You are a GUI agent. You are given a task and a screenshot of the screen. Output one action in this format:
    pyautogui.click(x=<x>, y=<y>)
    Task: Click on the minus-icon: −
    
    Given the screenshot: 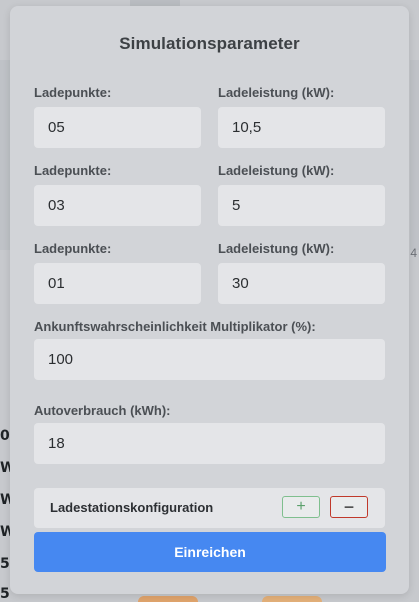 What is the action you would take?
    pyautogui.click(x=349, y=507)
    